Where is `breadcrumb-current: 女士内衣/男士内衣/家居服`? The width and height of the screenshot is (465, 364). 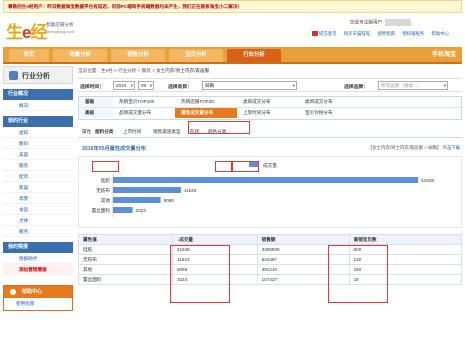 breadcrumb-current: 女士内衣/男士内衣/家居服 is located at coordinates (183, 70).